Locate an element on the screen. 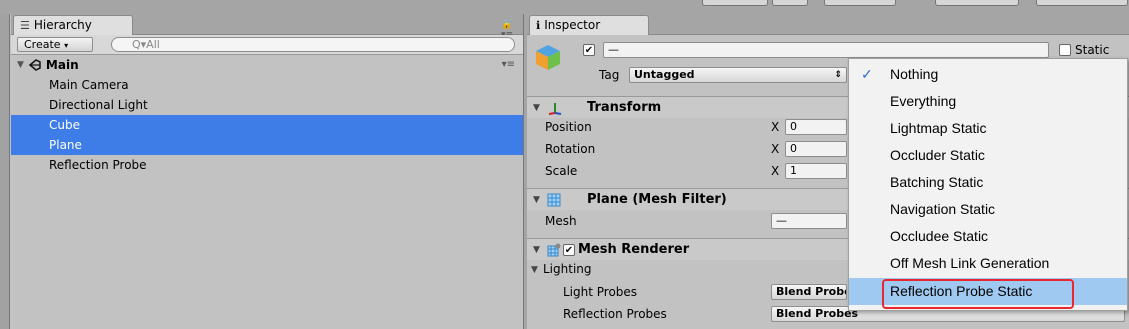 The width and height of the screenshot is (1129, 329). hierarchy-item-plane: Plane is located at coordinates (267, 145).